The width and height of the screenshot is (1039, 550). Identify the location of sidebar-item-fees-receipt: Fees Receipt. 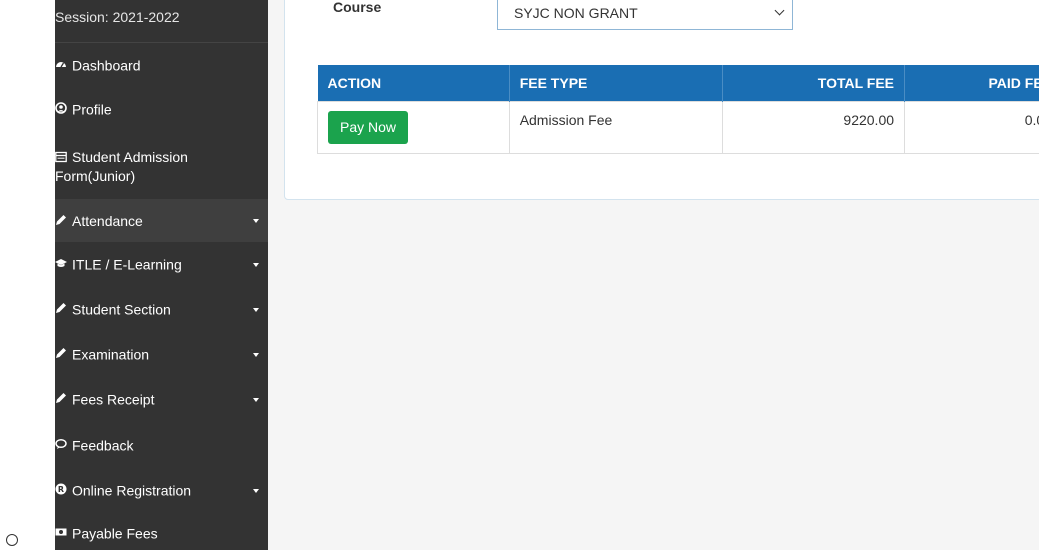
(161, 400).